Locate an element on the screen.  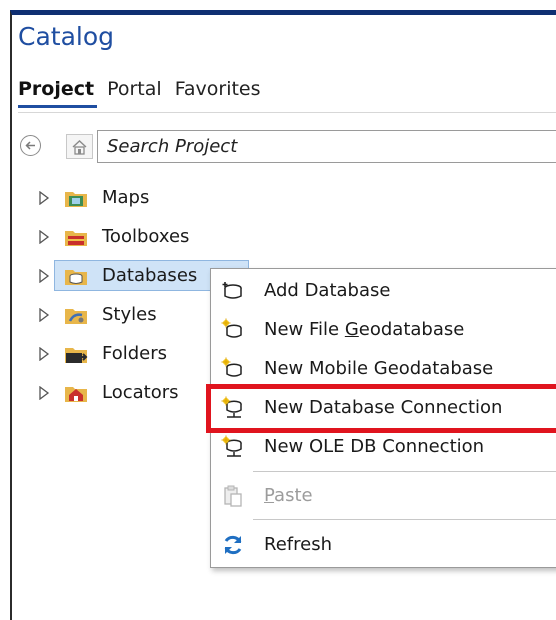
pane-title: Catalog is located at coordinates (66, 36).